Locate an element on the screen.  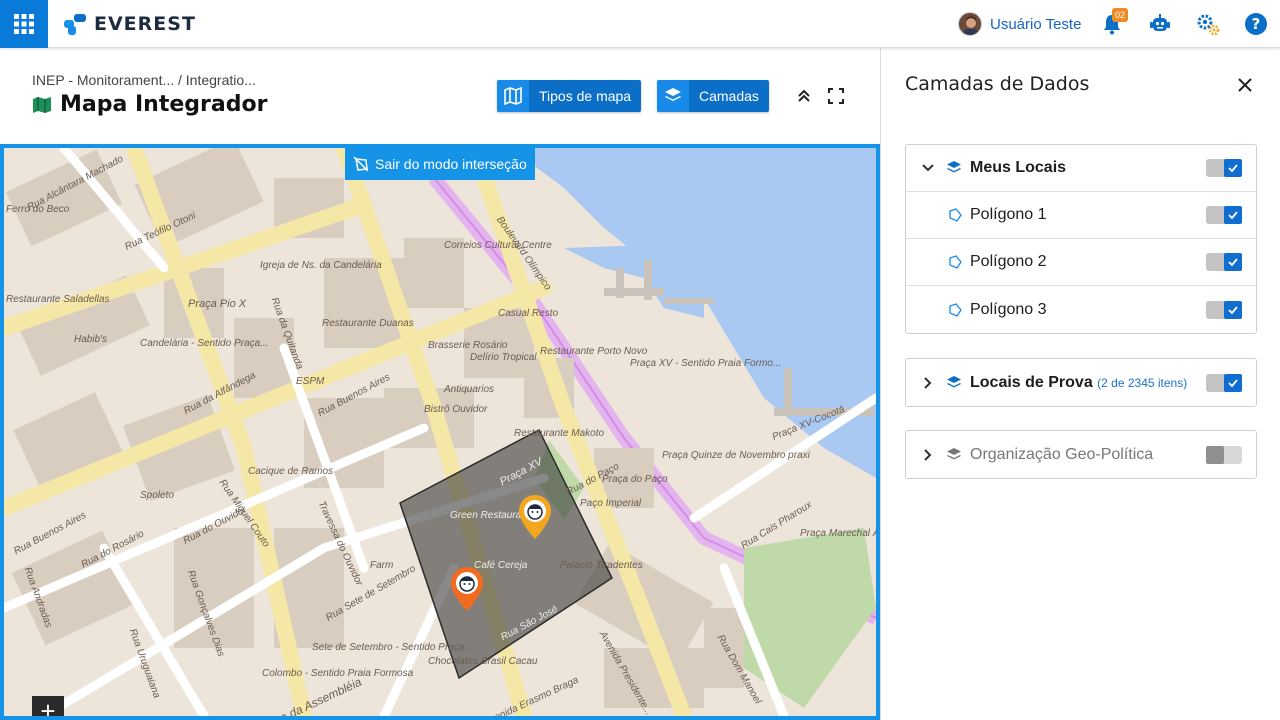
panel-title: Camadas de Dados is located at coordinates (997, 84).